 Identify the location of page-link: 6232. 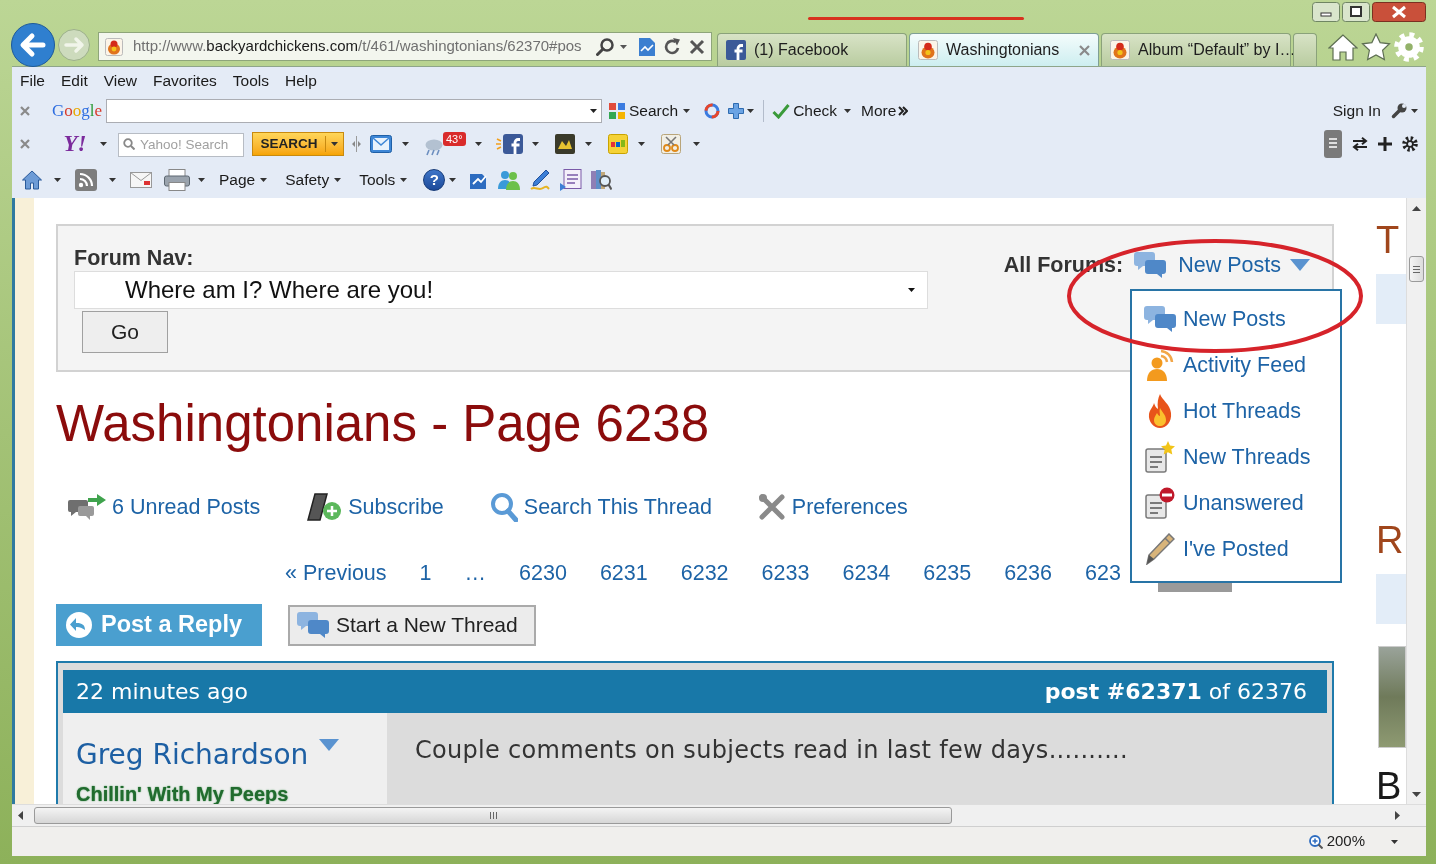
(704, 573).